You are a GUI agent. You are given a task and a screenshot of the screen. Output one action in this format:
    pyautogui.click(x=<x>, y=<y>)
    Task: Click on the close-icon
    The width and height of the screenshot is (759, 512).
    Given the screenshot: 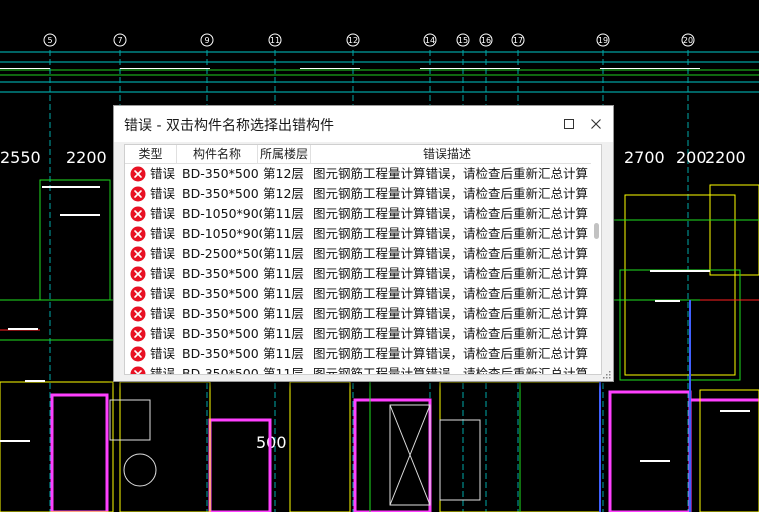 What is the action you would take?
    pyautogui.click(x=596, y=124)
    